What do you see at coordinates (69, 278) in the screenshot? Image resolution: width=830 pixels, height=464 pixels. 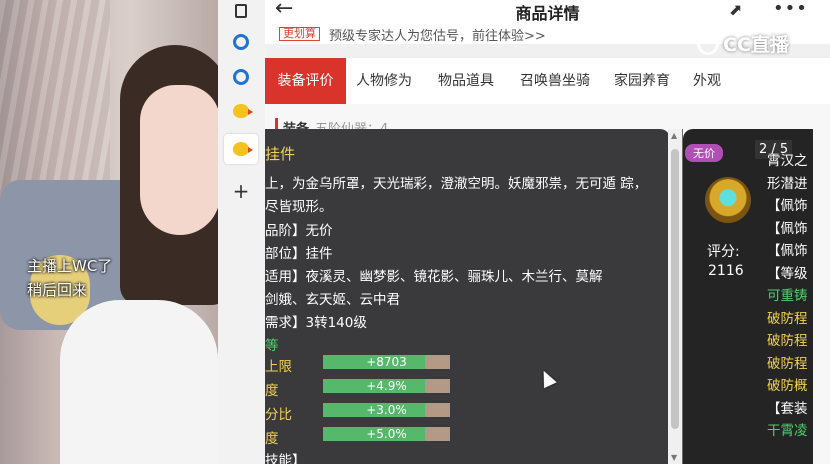 I see `cam-overlay-note: 主播上WC了 稍后回来` at bounding box center [69, 278].